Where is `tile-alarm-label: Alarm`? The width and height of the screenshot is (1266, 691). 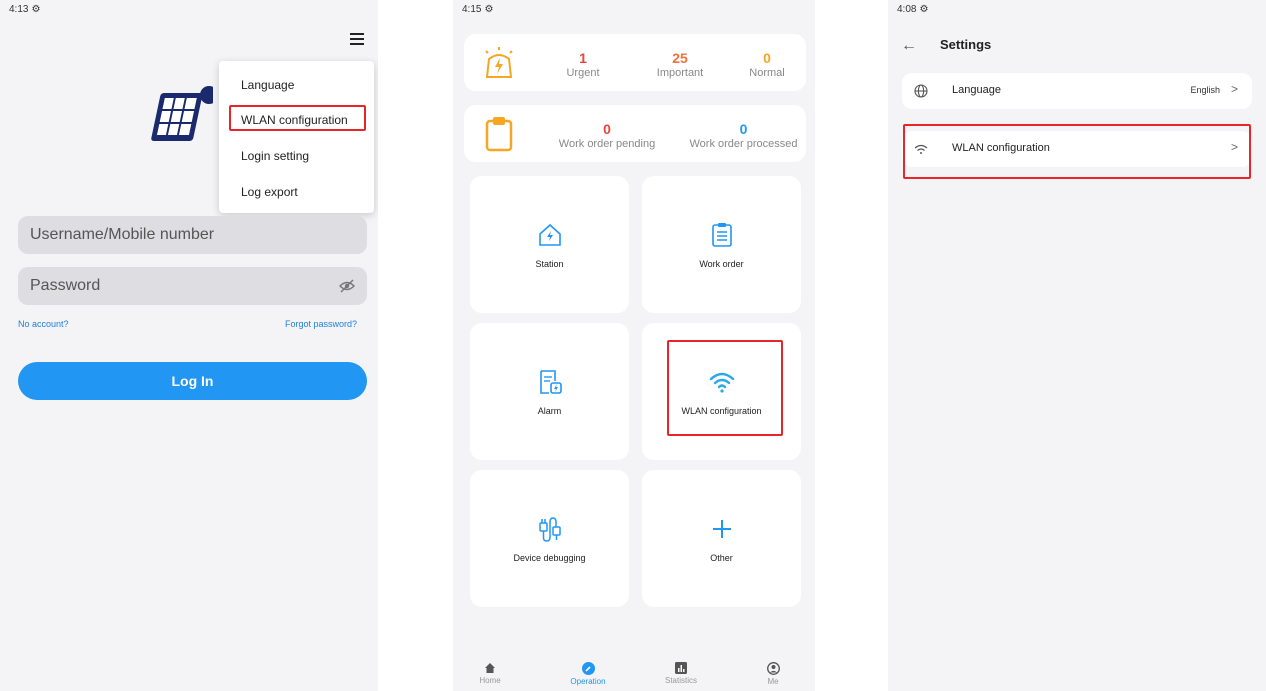 tile-alarm-label: Alarm is located at coordinates (549, 411).